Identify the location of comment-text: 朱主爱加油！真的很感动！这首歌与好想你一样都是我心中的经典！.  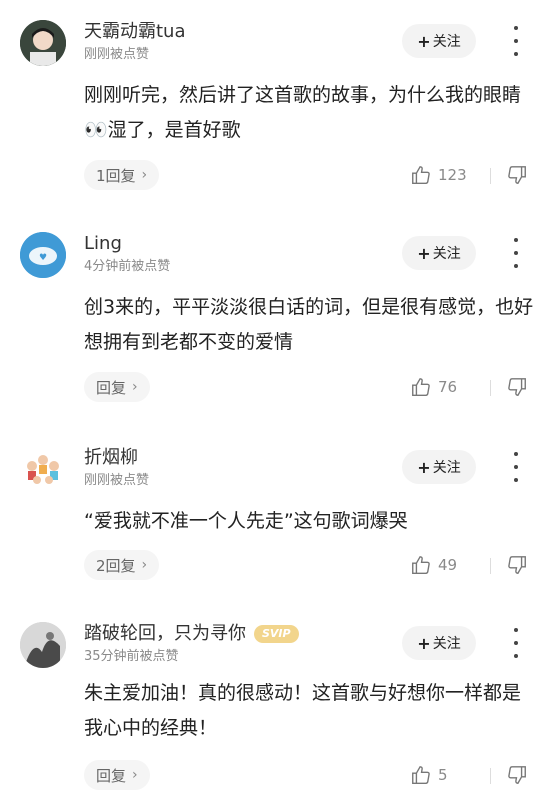
(303, 710).